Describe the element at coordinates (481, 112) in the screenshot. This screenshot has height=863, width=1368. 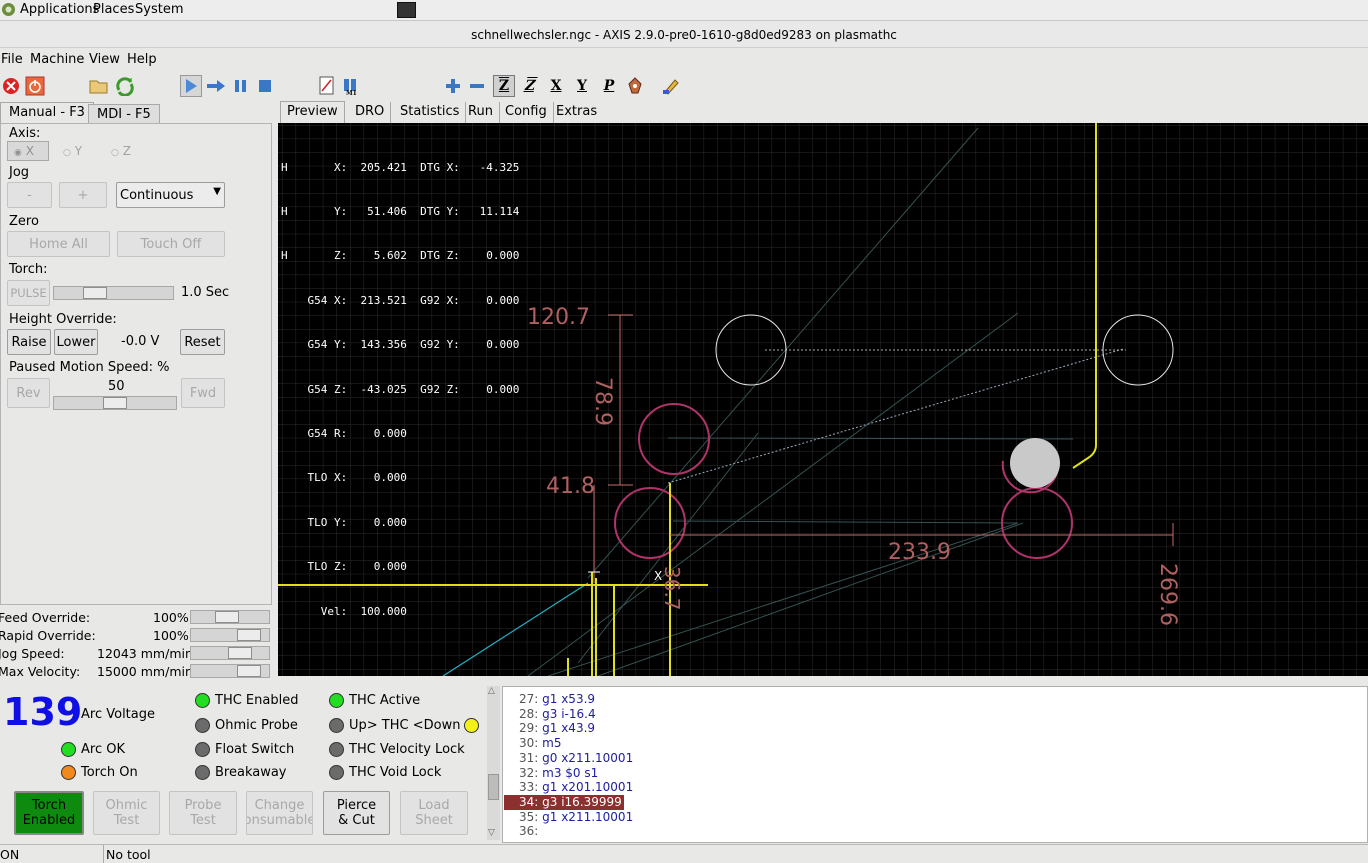
I see `tab-run: Run` at that location.